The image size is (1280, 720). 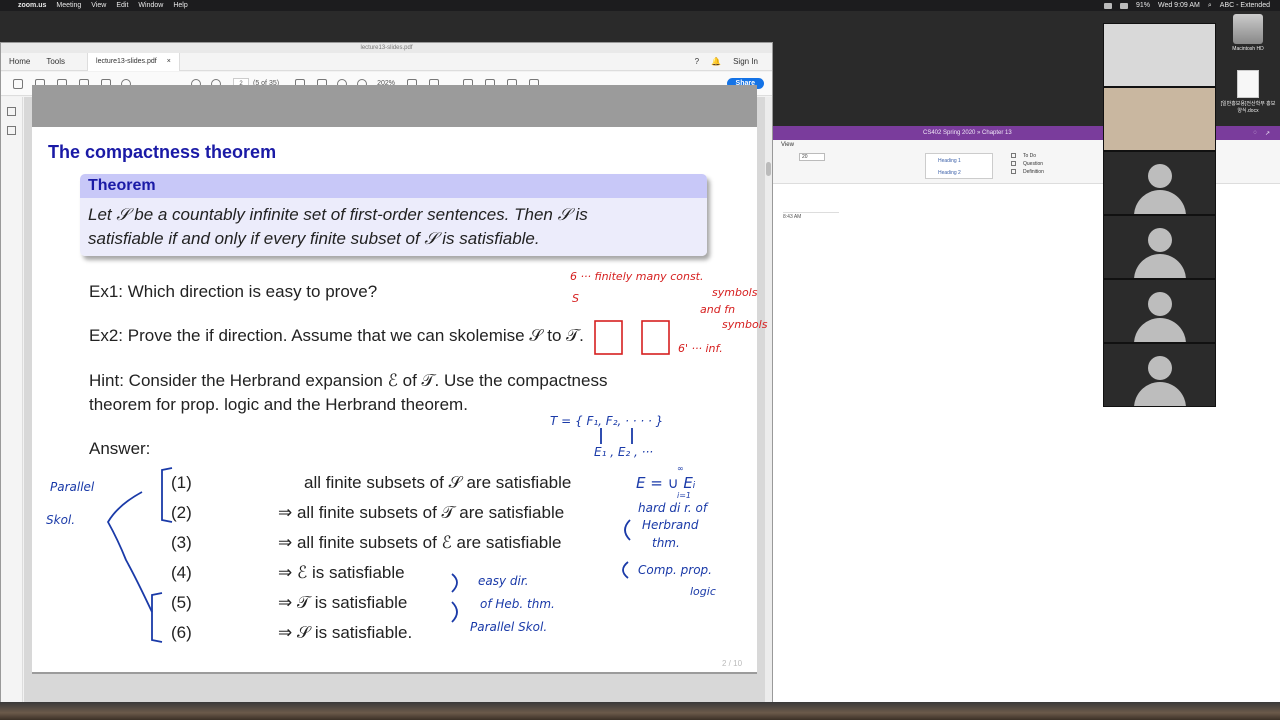 I want to click on answer-label: Answer:, so click(x=120, y=448).